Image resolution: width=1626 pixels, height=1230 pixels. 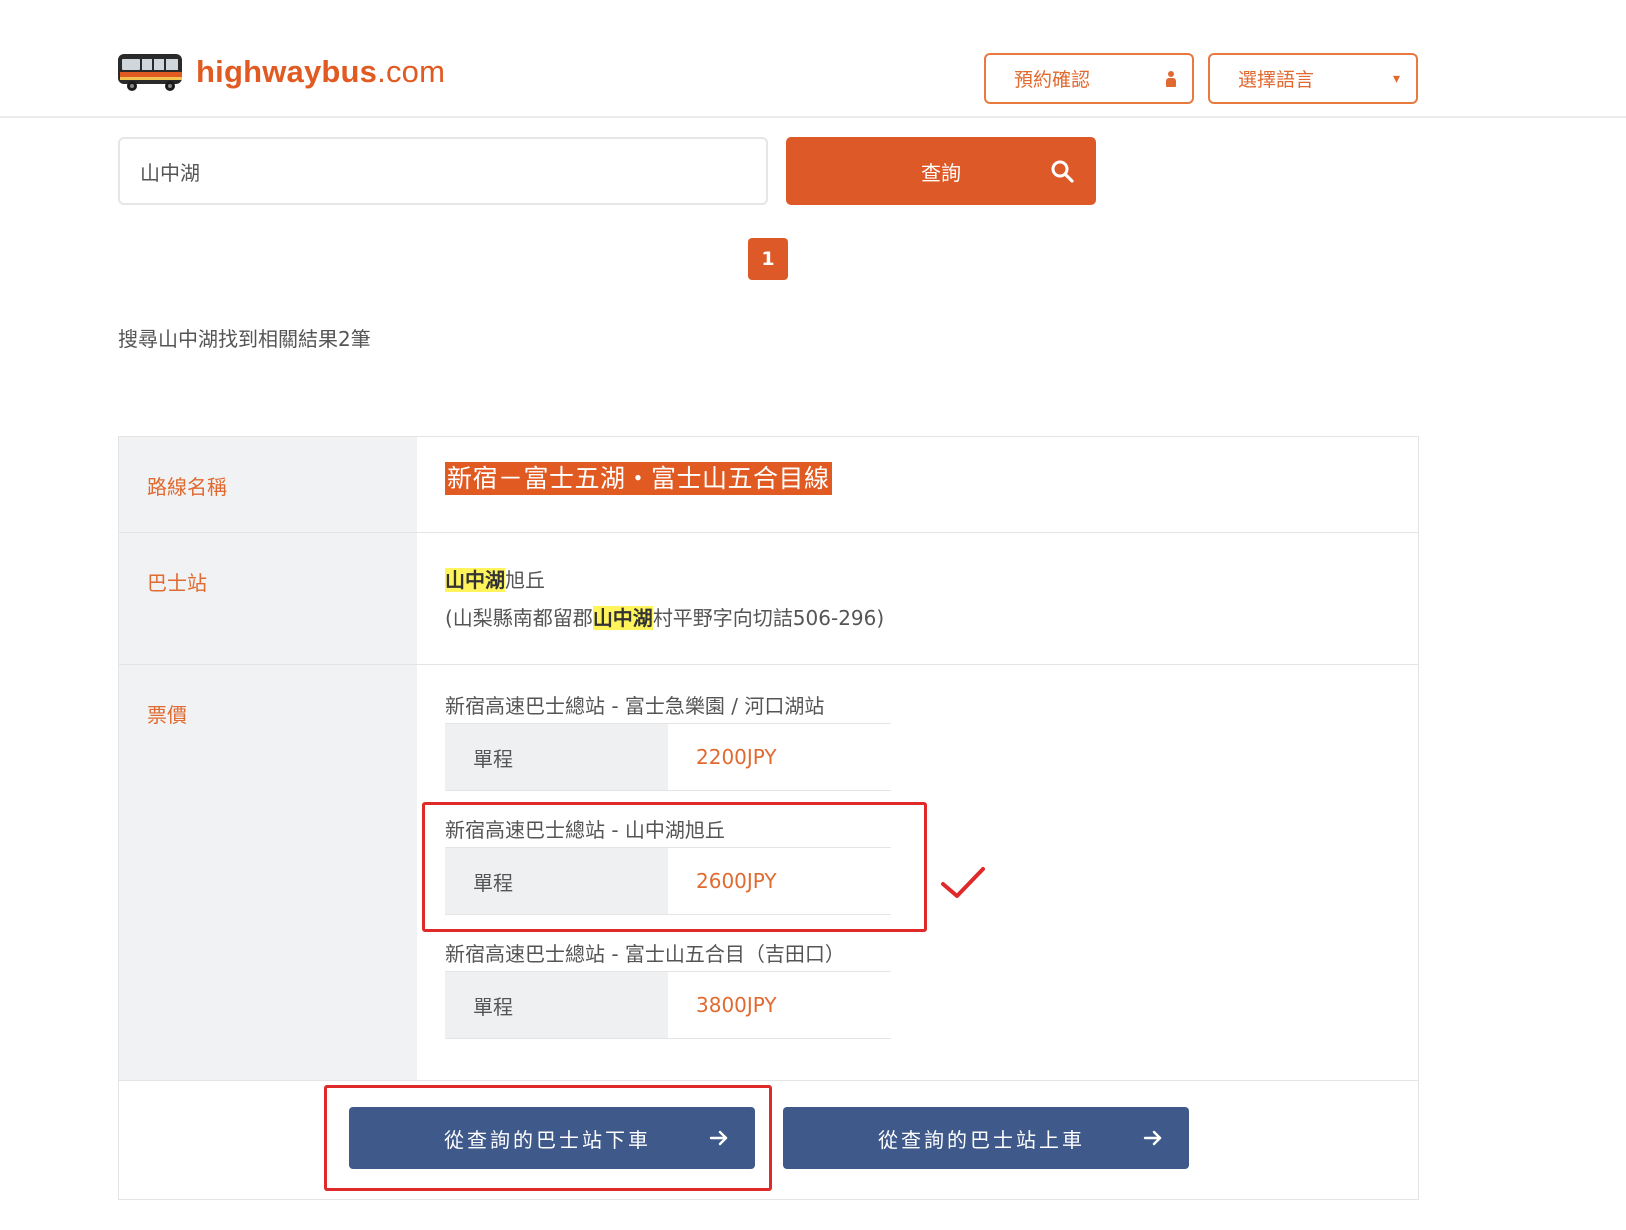 What do you see at coordinates (917, 598) in the screenshot?
I see `bus-stop-value-cell: 山中湖旭丘 (山梨縣南都留郡山中湖村平野字向切詰506-296)` at bounding box center [917, 598].